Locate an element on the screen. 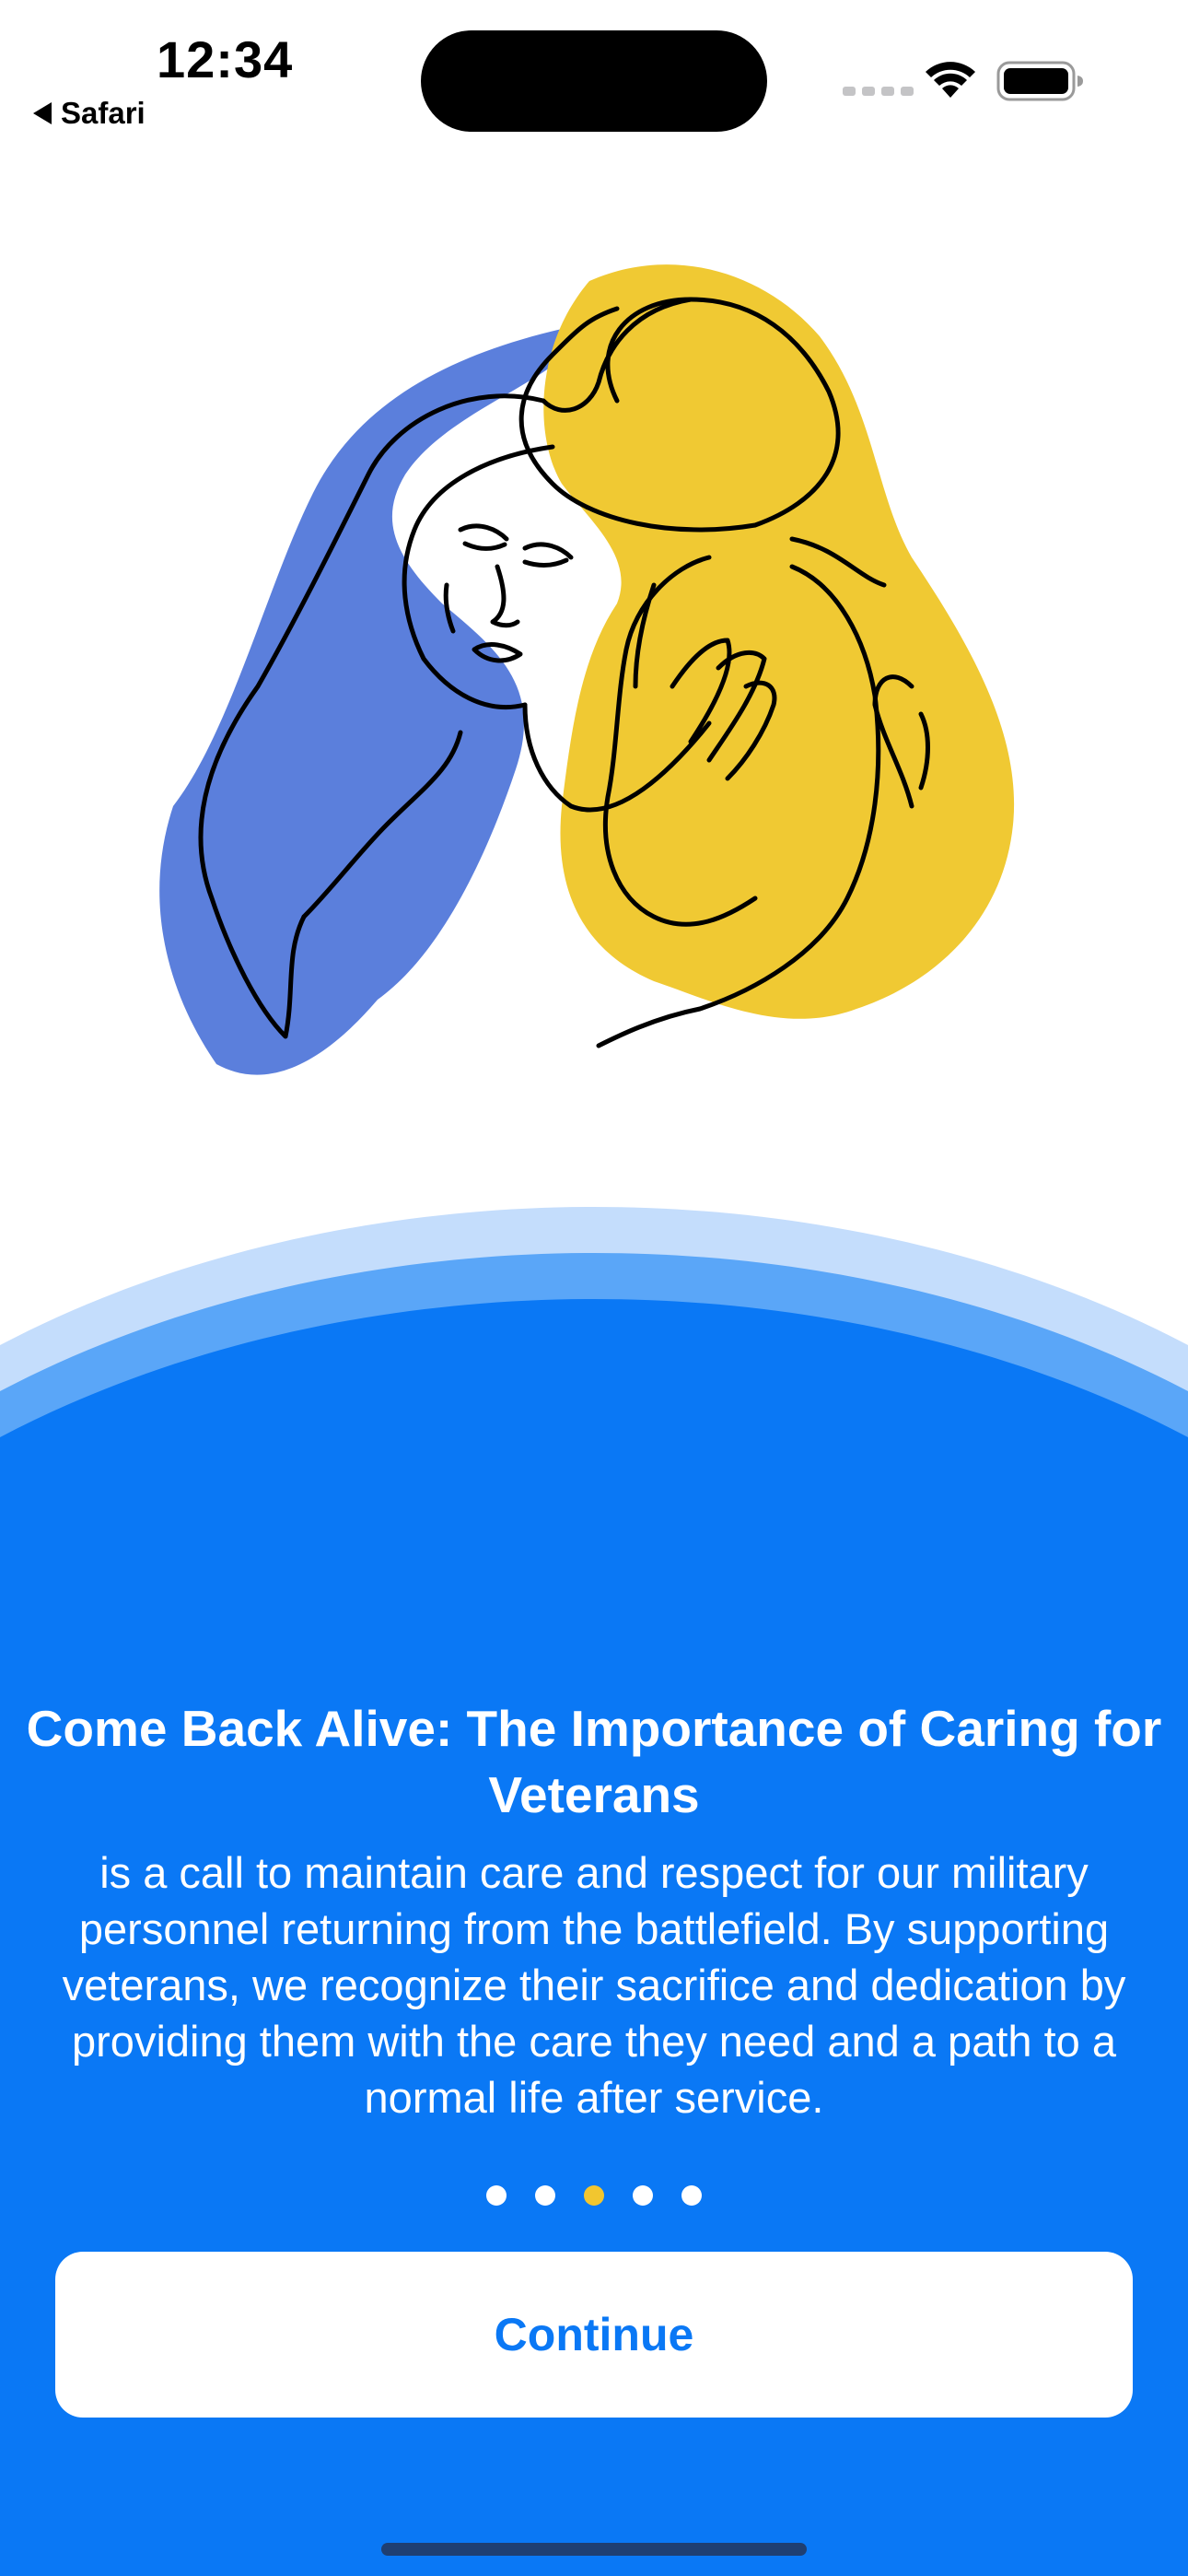  wifi-icon is located at coordinates (951, 80).